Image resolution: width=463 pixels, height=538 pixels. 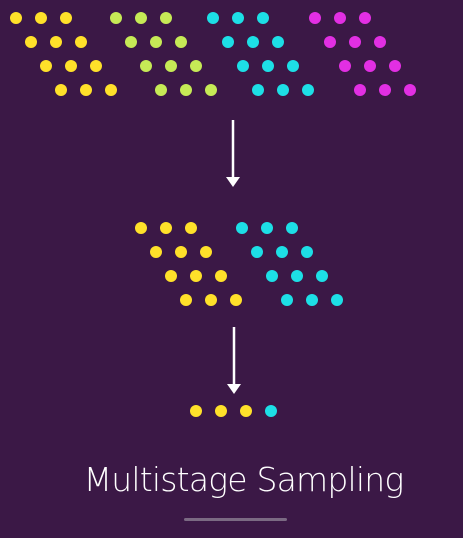 What do you see at coordinates (271, 411) in the screenshot?
I see `stage-3-cyan-point` at bounding box center [271, 411].